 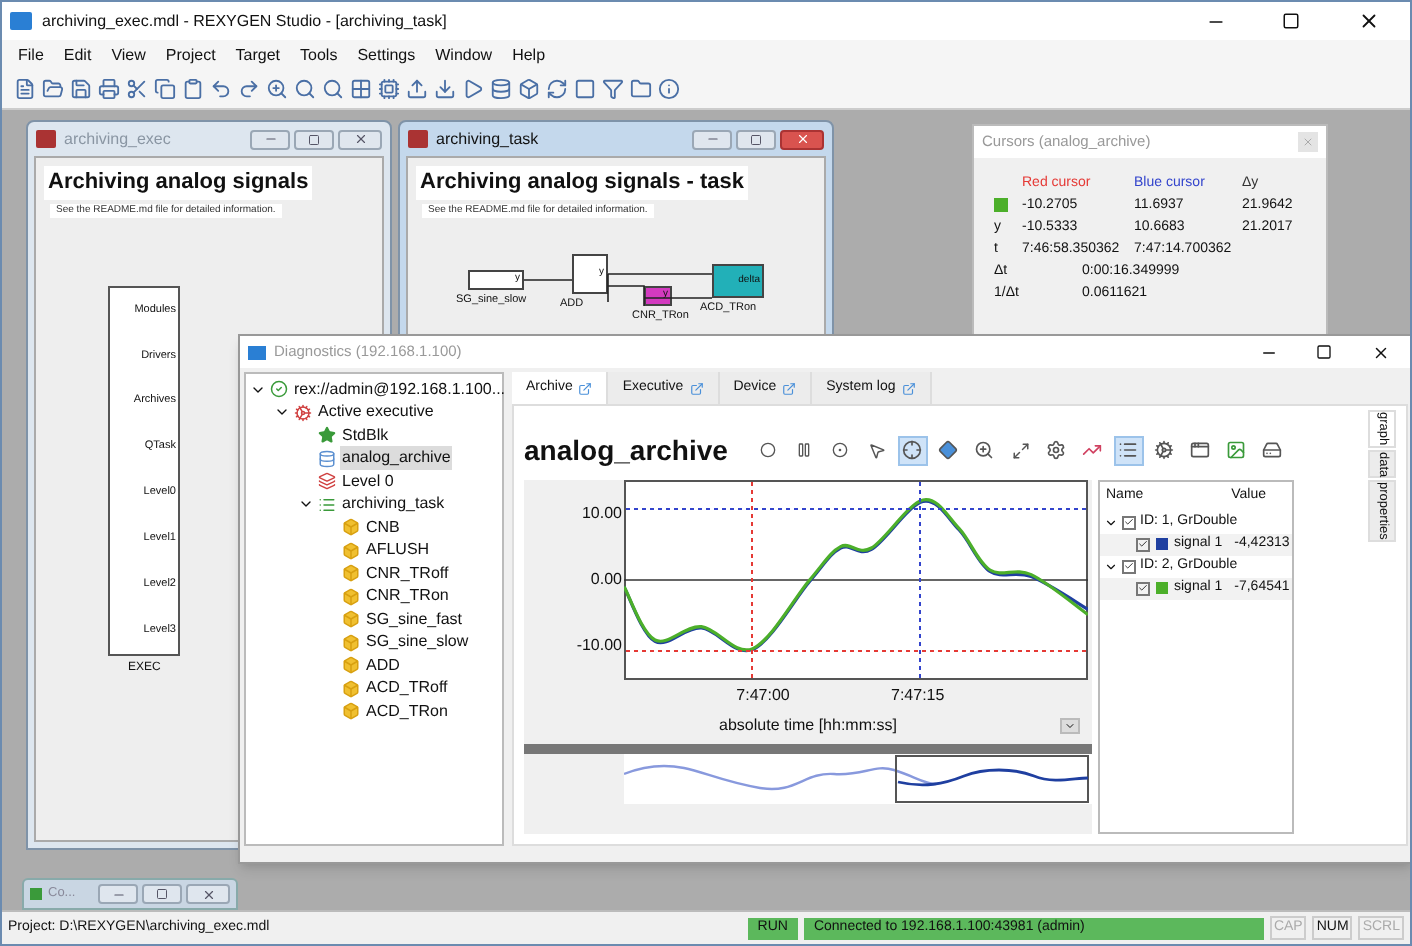 I want to click on menu-item: Target, so click(x=258, y=55).